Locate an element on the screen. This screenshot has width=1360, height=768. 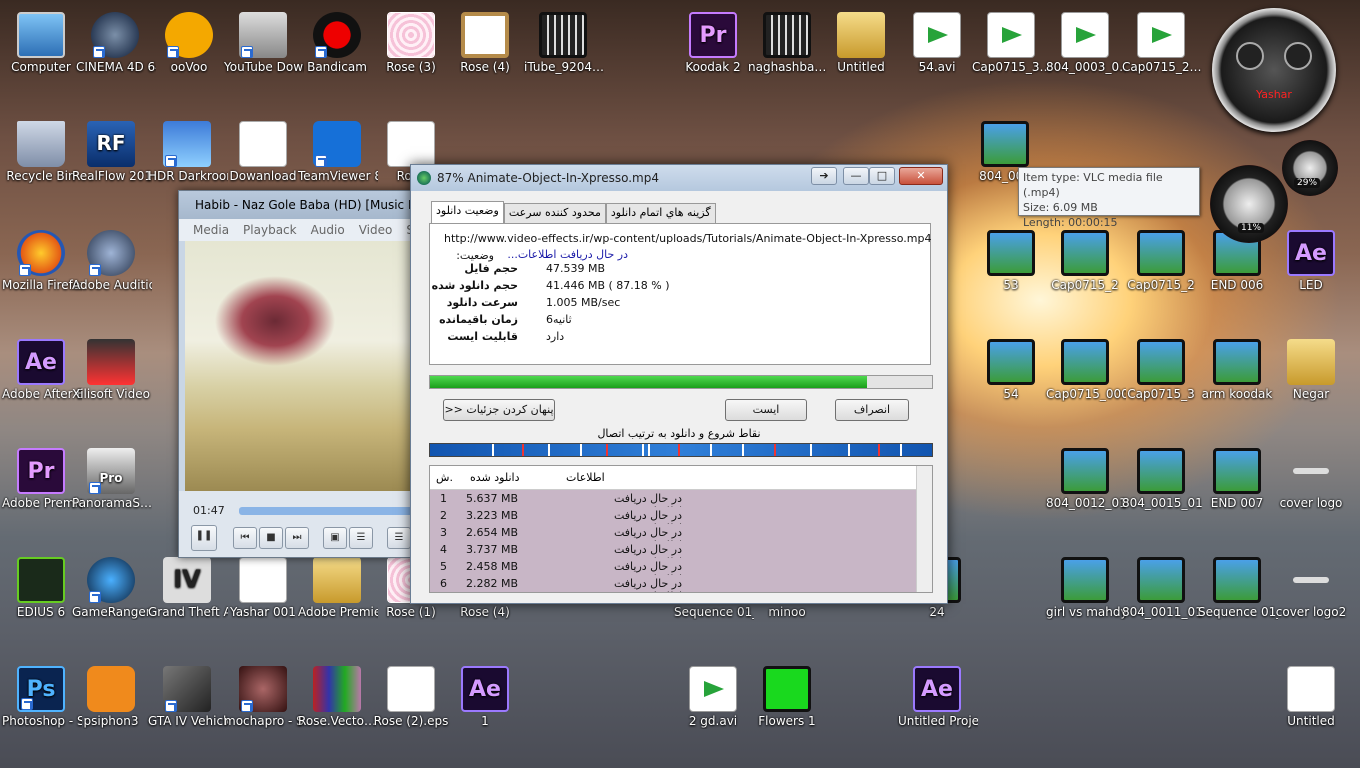
icon-glyph: Ae is located at coordinates (485, 689).